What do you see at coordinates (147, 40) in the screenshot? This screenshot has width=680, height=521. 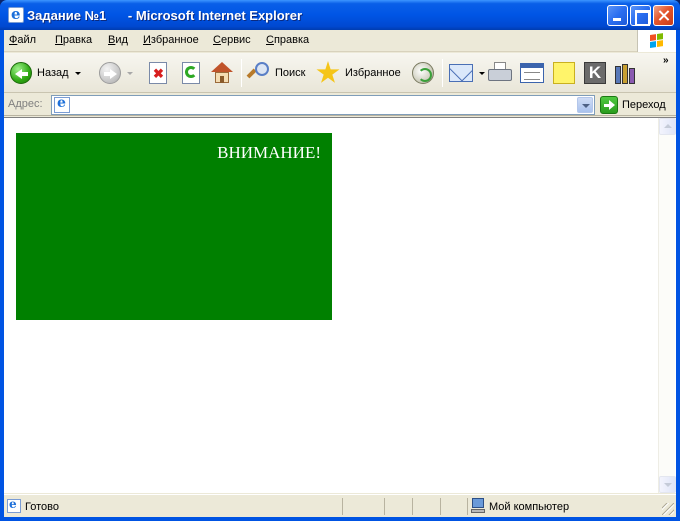 I see `menu-favorites-accel: И` at bounding box center [147, 40].